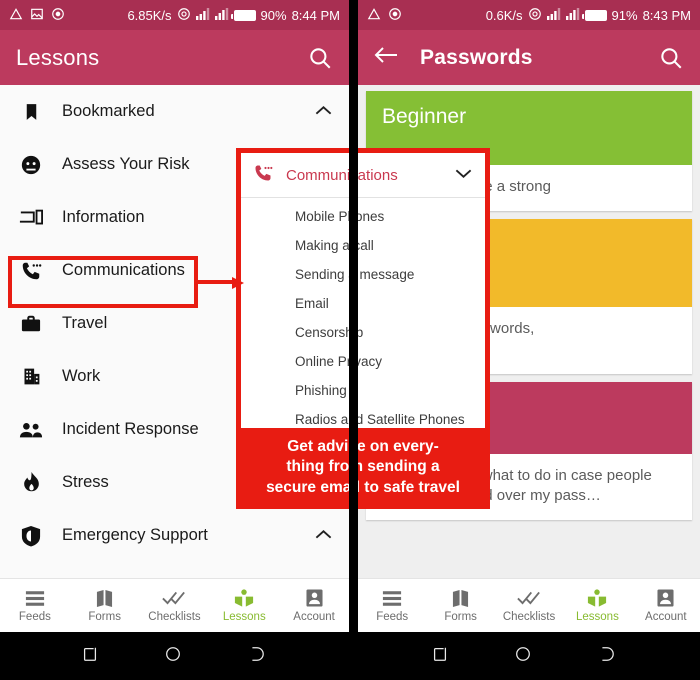 Image resolution: width=700 pixels, height=680 pixels. What do you see at coordinates (342, 175) in the screenshot?
I see `popup-title: Communications` at bounding box center [342, 175].